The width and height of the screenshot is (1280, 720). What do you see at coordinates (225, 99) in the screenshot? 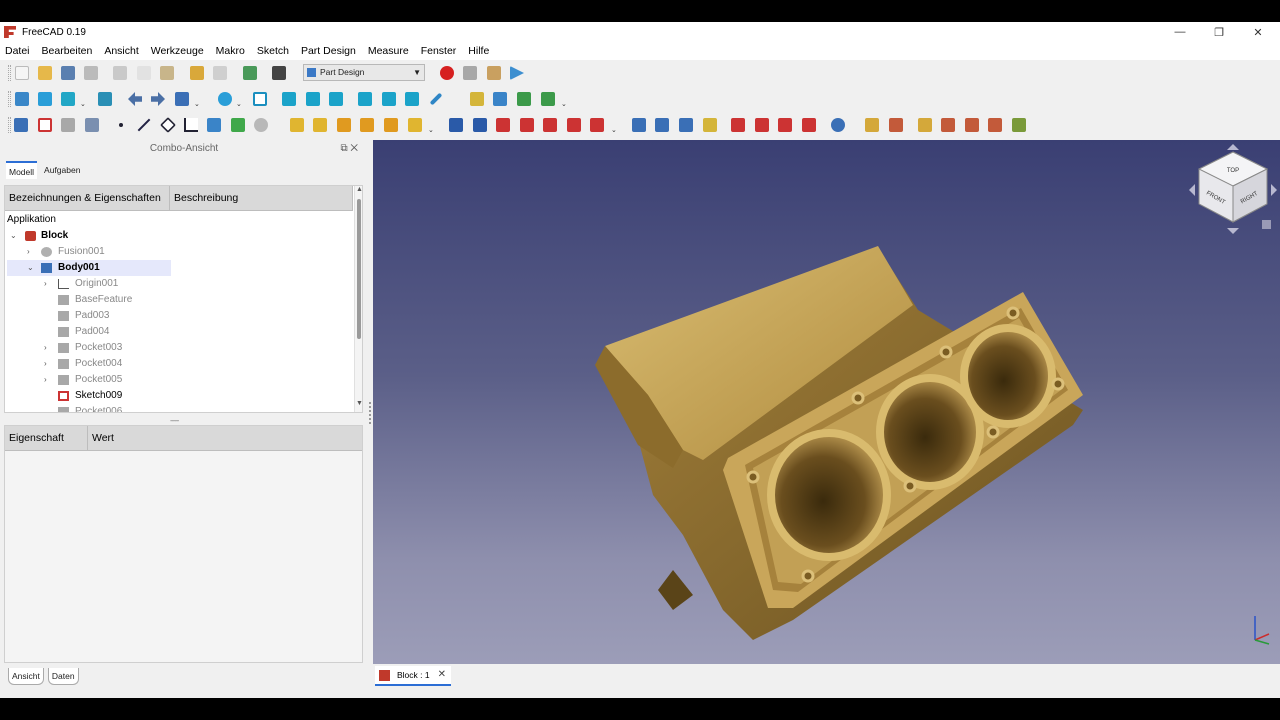
I see `zoom-icon` at bounding box center [225, 99].